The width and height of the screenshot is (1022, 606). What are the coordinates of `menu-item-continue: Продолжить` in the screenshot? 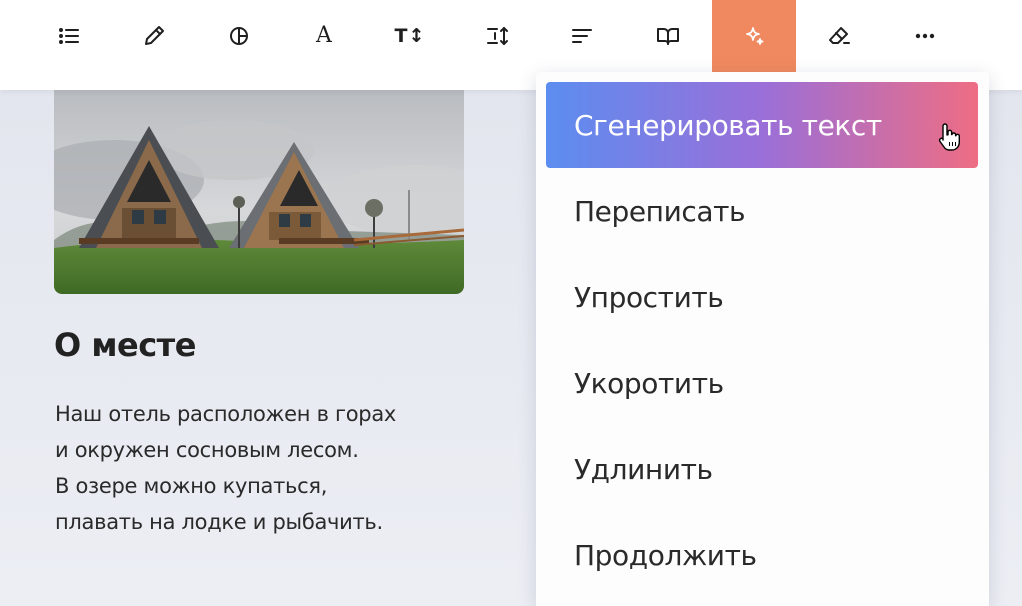 It's located at (762, 555).